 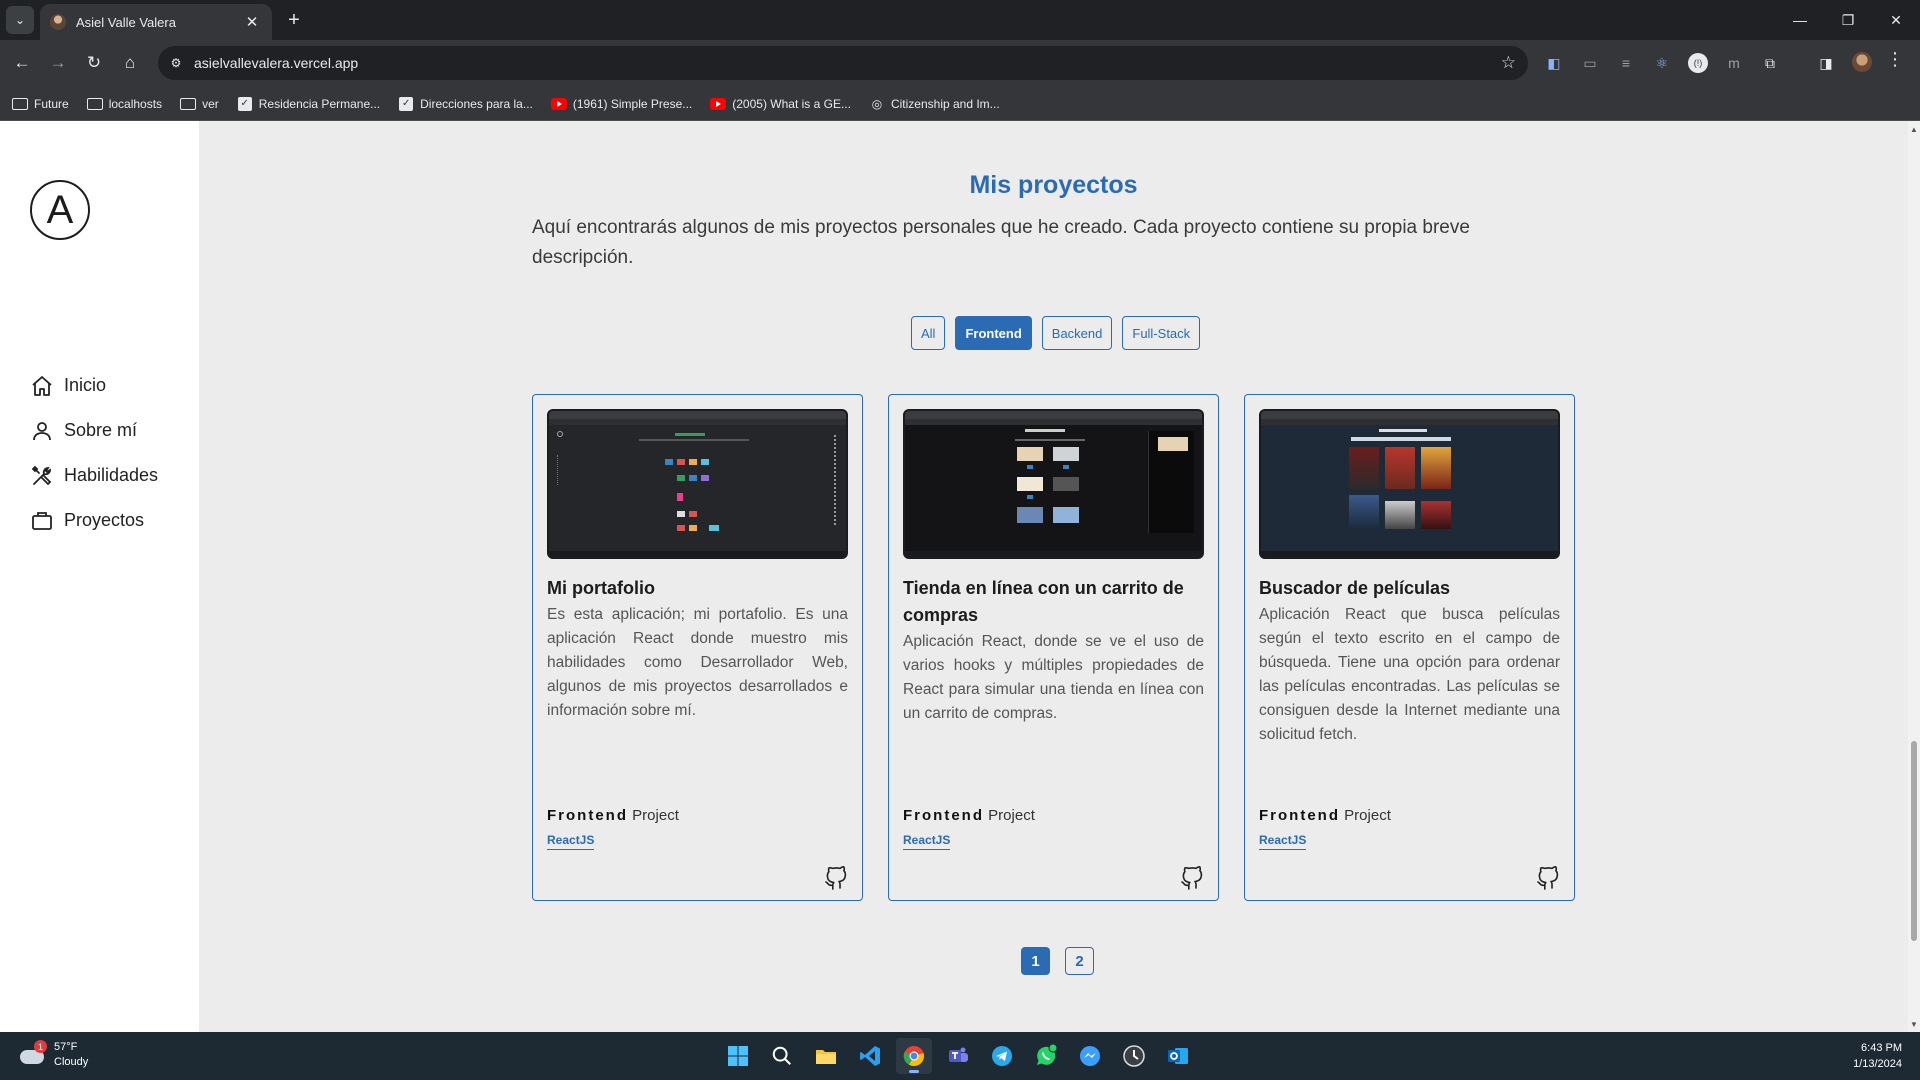 I want to click on tab-close-icon: ✕, so click(x=252, y=22).